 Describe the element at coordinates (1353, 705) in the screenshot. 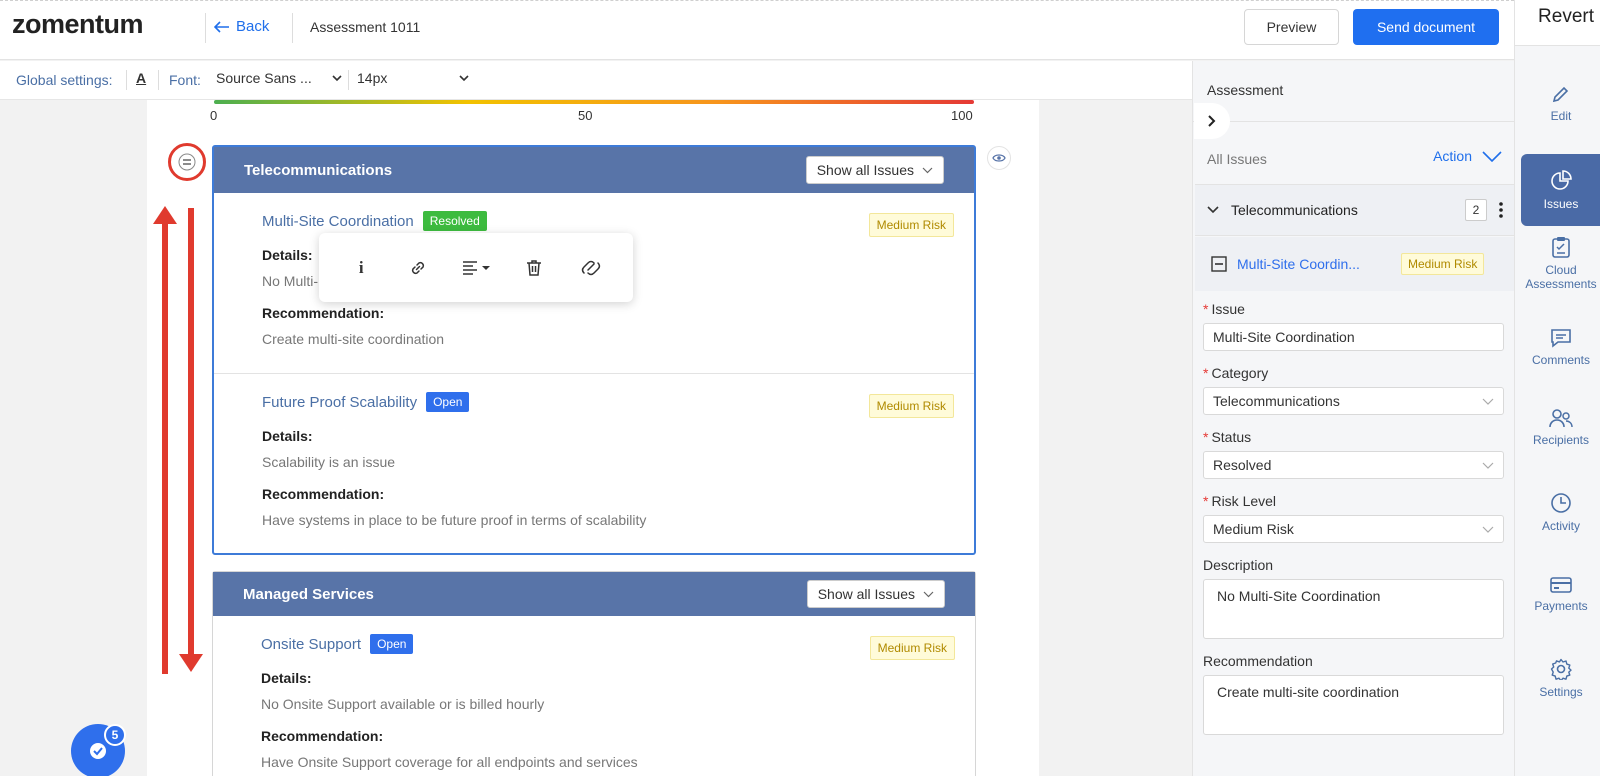

I see `recommendation-textarea: Create multi-site coordination` at that location.